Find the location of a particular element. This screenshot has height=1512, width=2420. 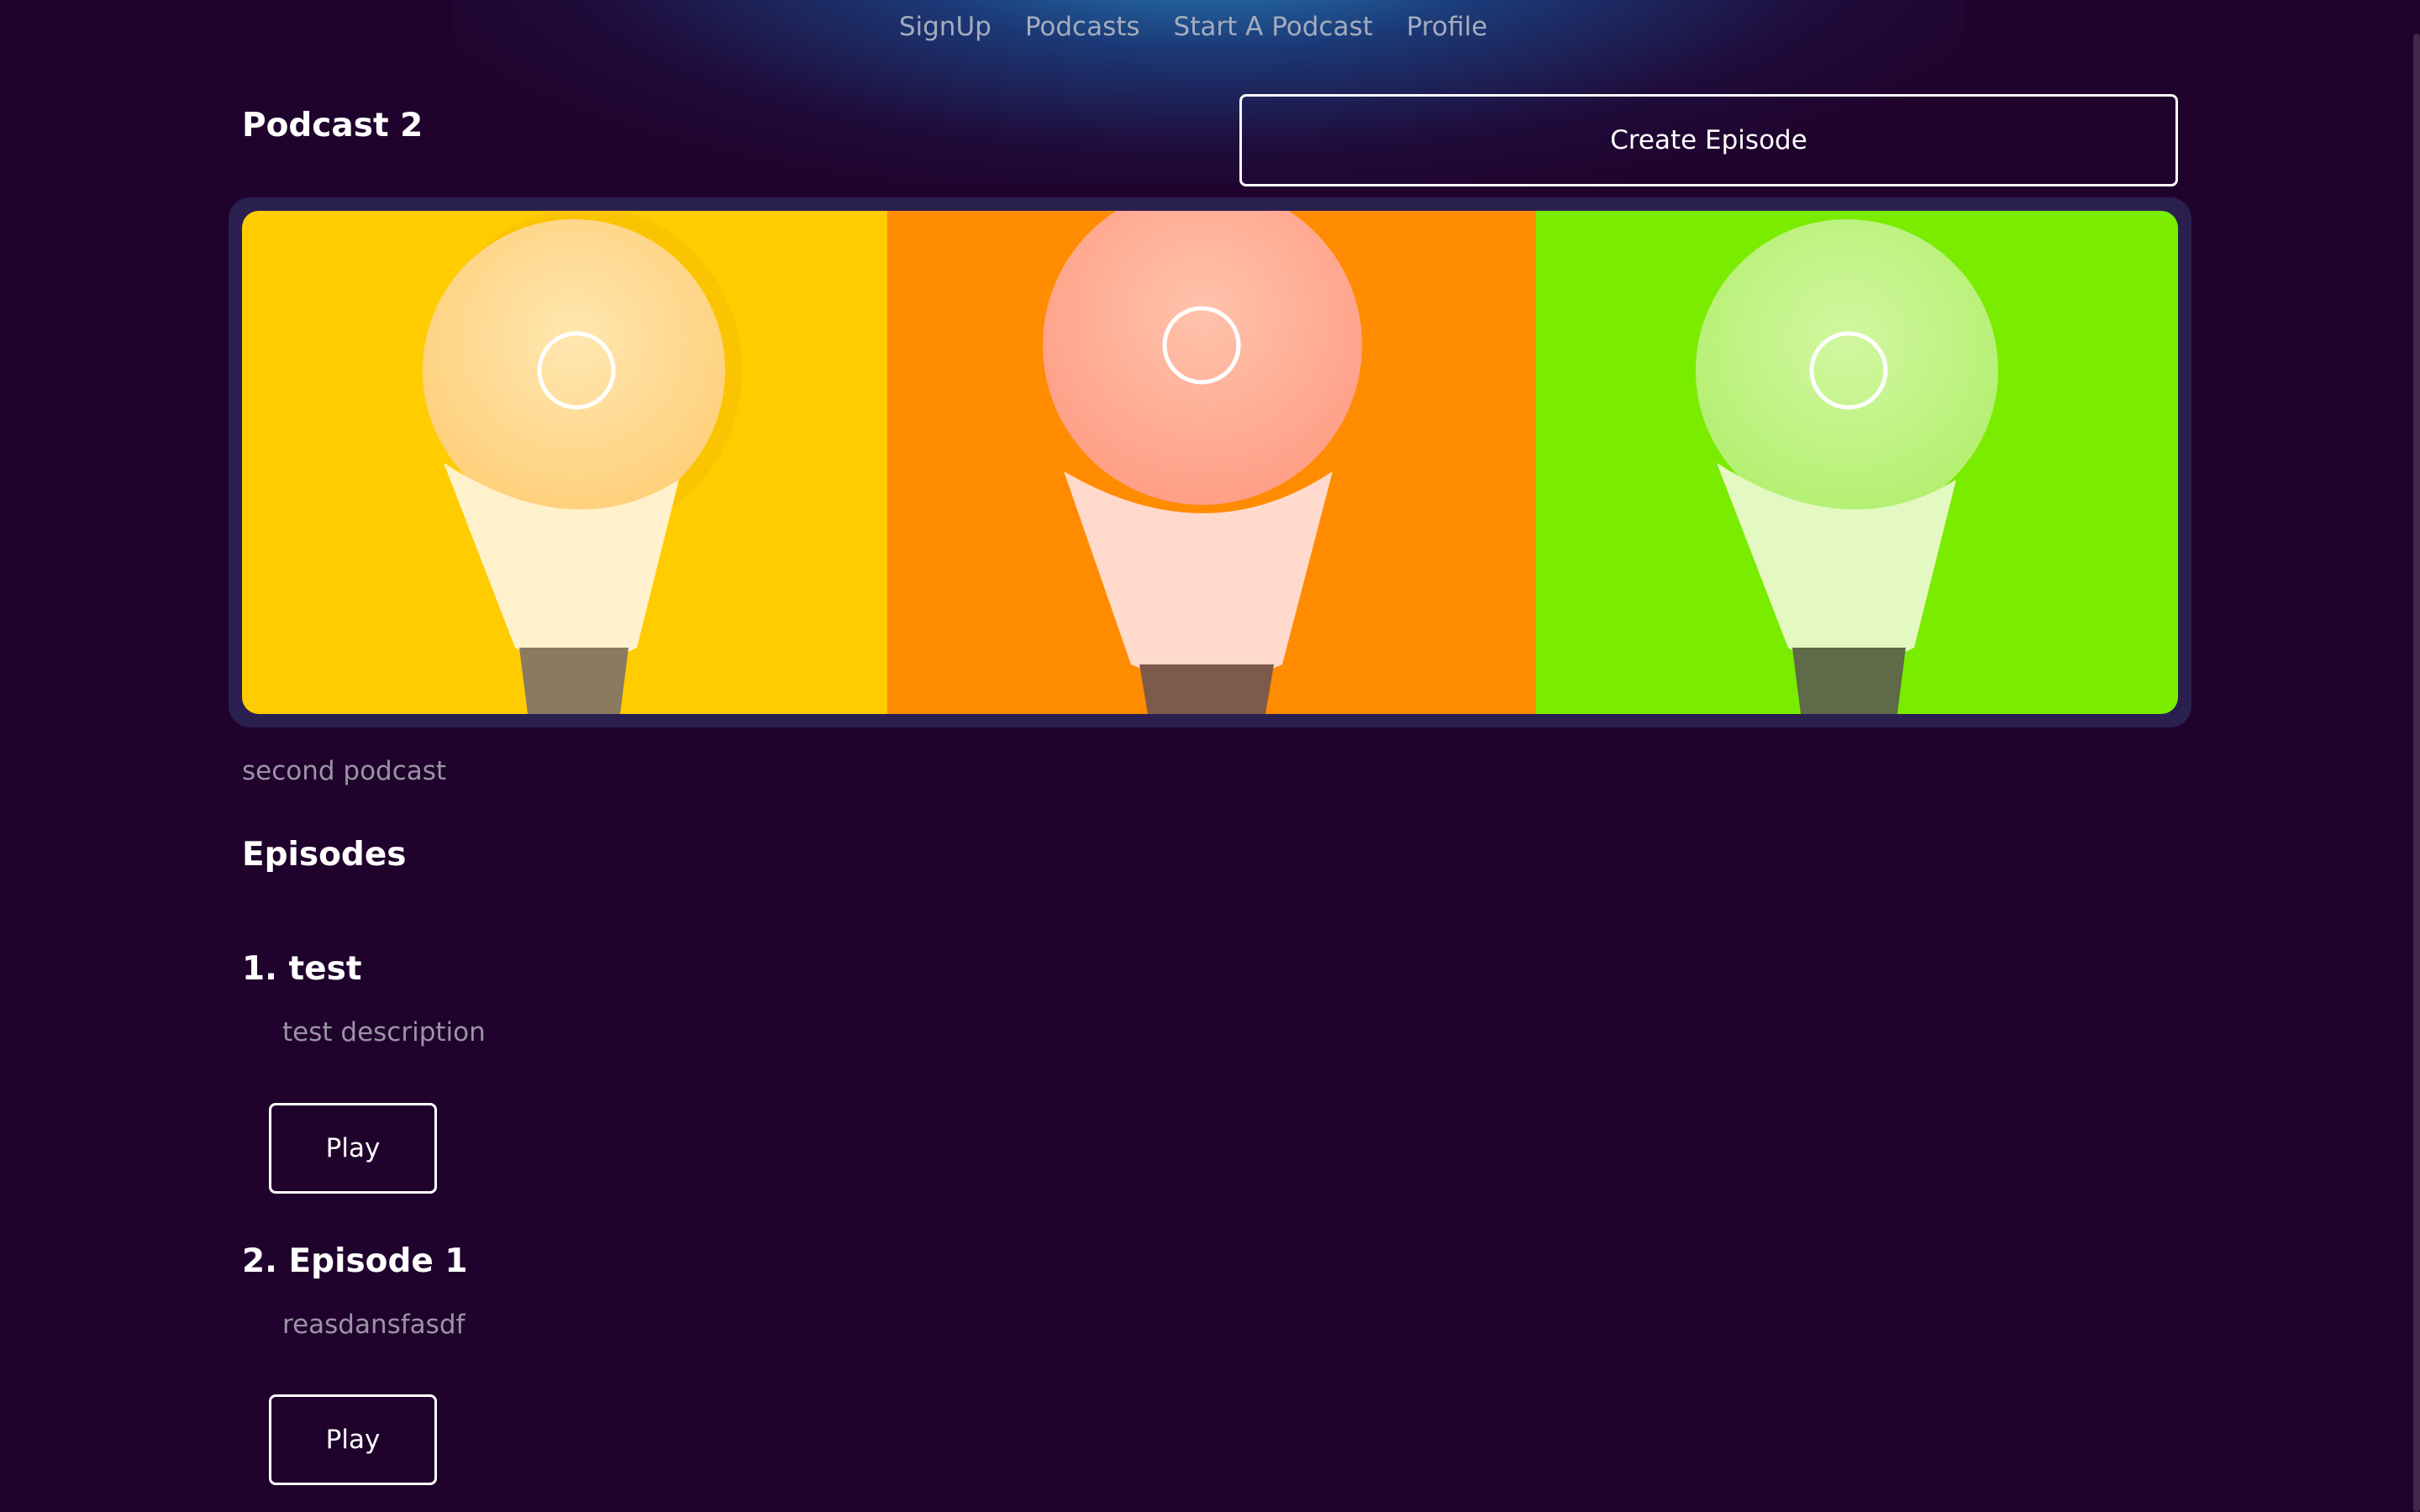

top-nav: SignUp Podcasts Start A Podcast Profile is located at coordinates (1210, 27).